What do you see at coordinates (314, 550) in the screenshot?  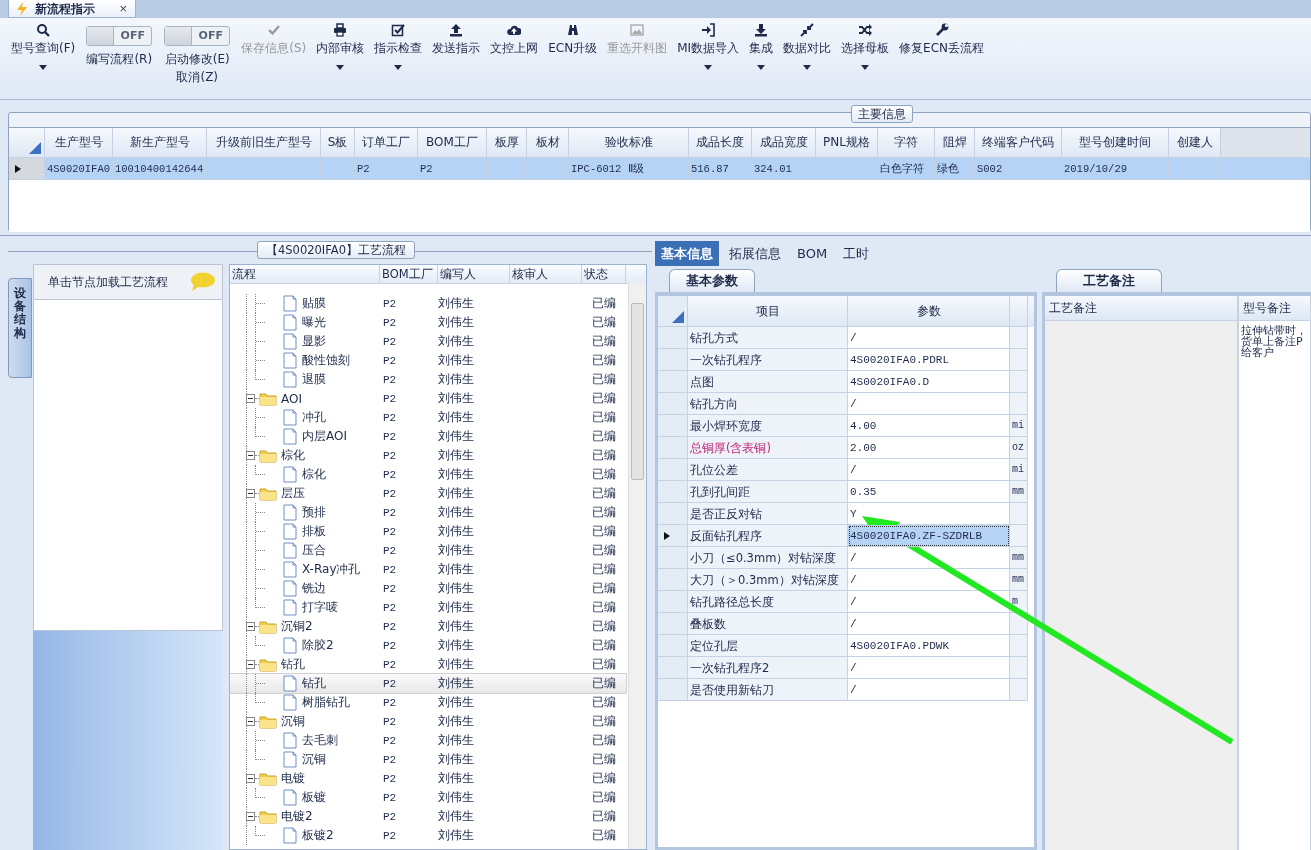 I see `tree-label: 压合` at bounding box center [314, 550].